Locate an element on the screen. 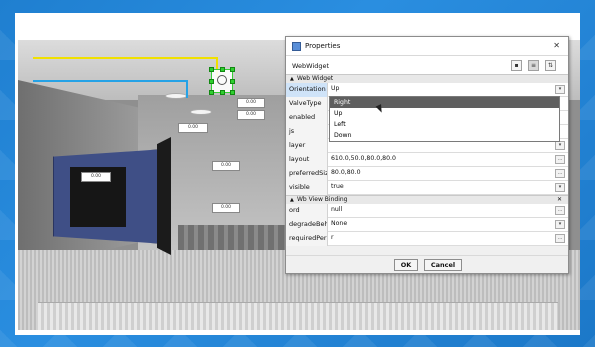 The height and width of the screenshot is (347, 595). property-value: 610.0,50.0,80.0,80.0 is located at coordinates (442, 159).